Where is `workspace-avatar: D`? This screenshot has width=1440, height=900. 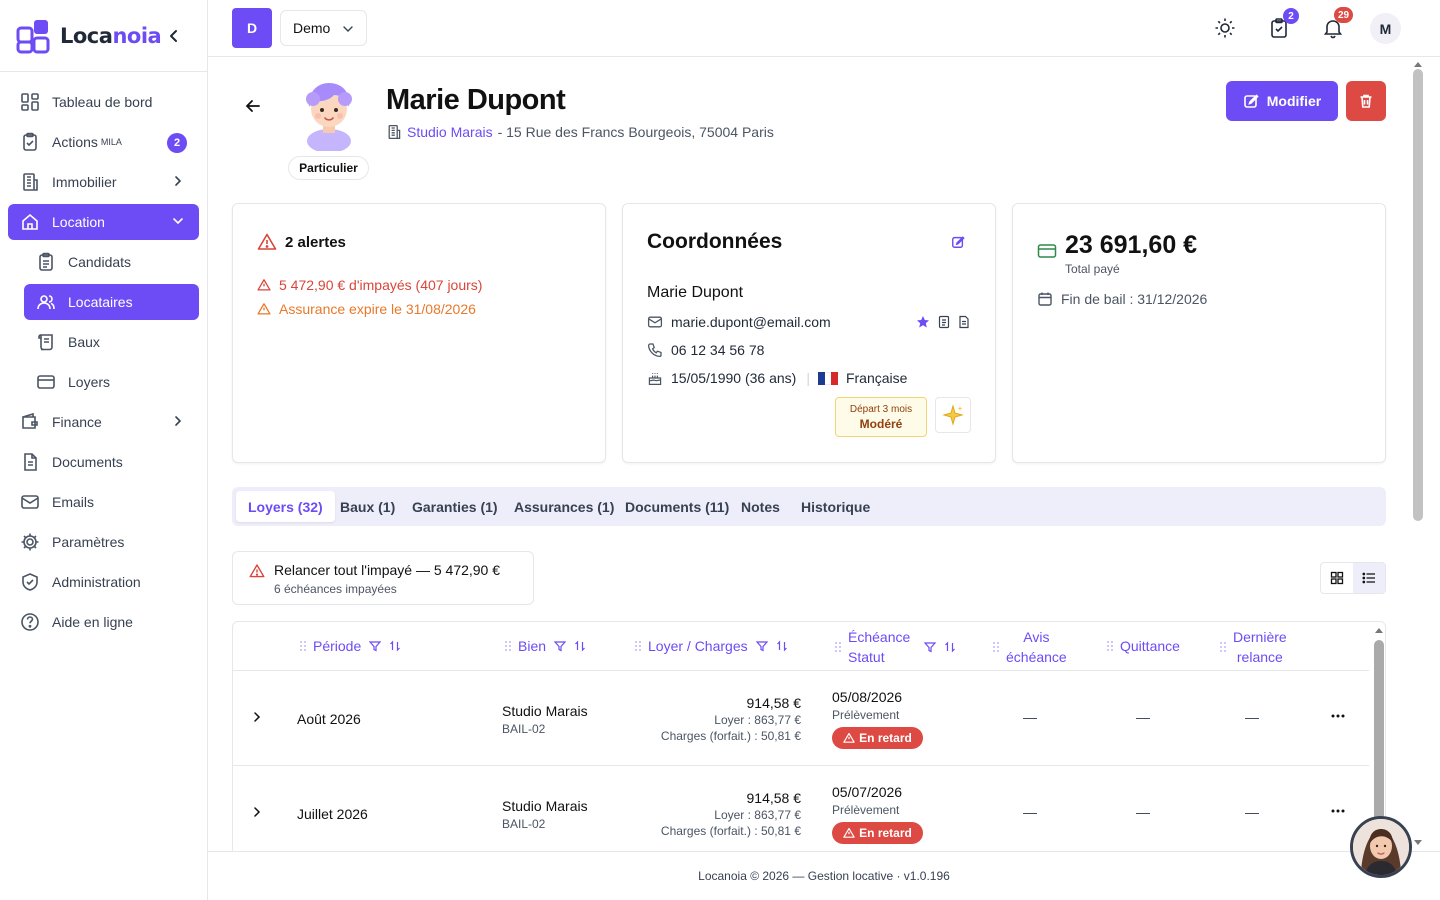
workspace-avatar: D is located at coordinates (252, 28).